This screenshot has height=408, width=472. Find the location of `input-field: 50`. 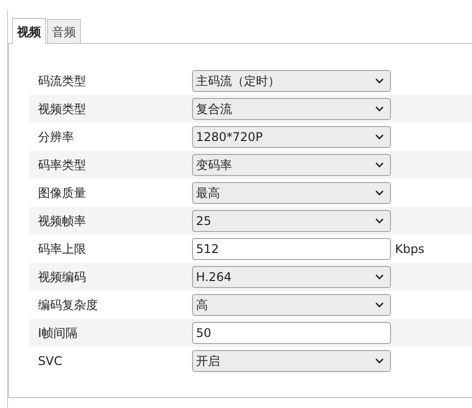

input-field: 50 is located at coordinates (291, 333).